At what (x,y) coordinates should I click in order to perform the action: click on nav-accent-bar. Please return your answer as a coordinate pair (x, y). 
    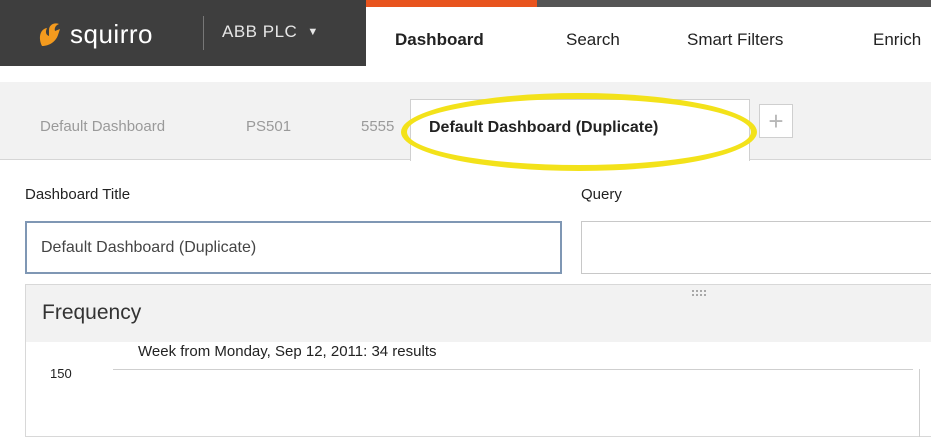
    Looking at the image, I should click on (648, 3).